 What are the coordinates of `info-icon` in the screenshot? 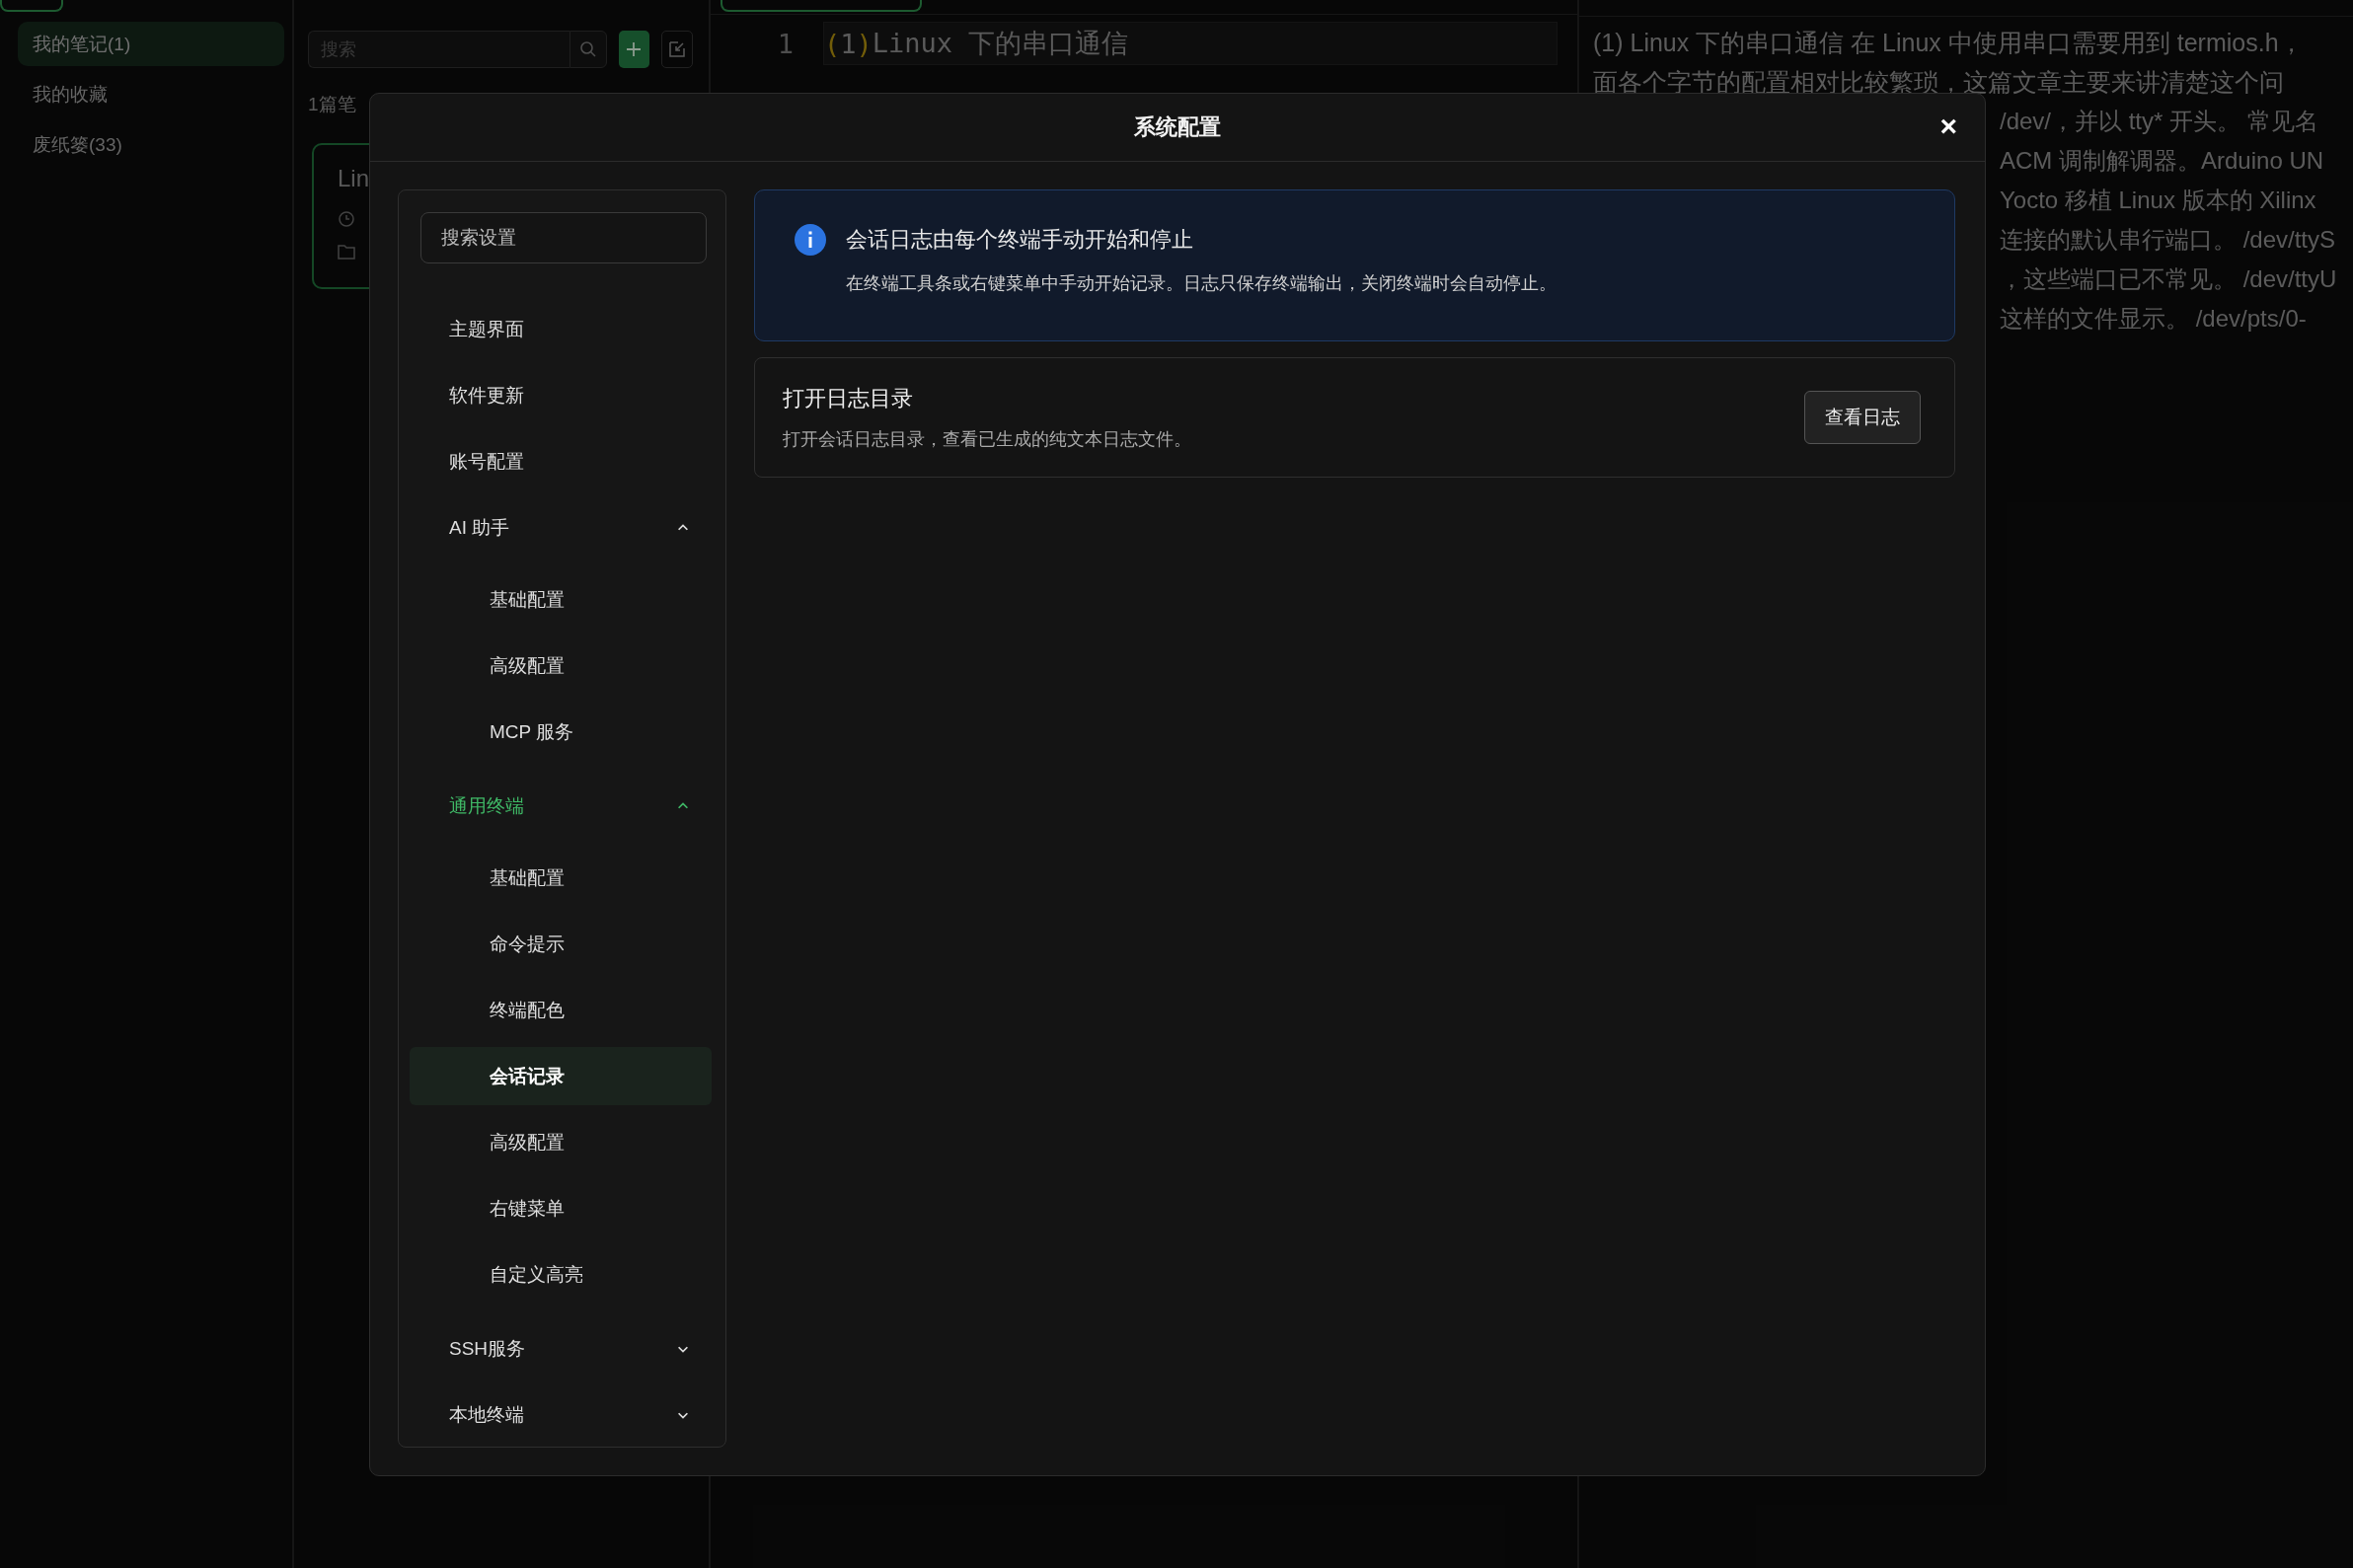 It's located at (810, 240).